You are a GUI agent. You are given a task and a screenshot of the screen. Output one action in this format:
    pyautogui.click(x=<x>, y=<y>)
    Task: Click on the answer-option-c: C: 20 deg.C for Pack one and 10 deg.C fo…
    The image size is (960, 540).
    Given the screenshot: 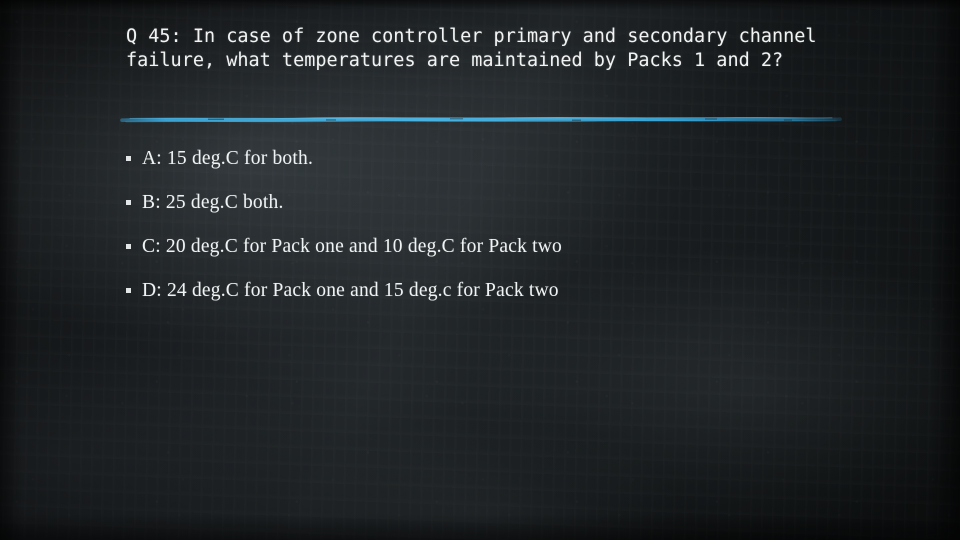 What is the action you would take?
    pyautogui.click(x=352, y=246)
    